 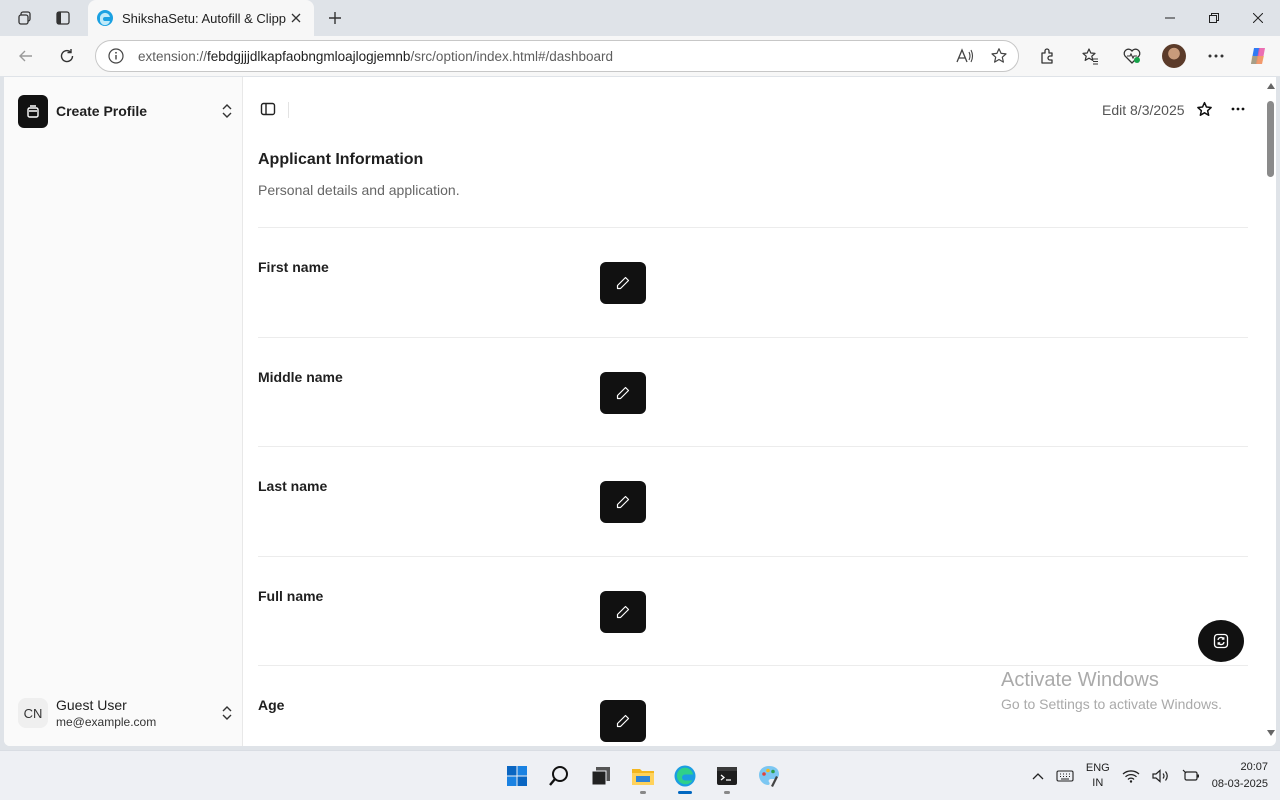 I want to click on url-scheme: extension://, so click(x=173, y=56).